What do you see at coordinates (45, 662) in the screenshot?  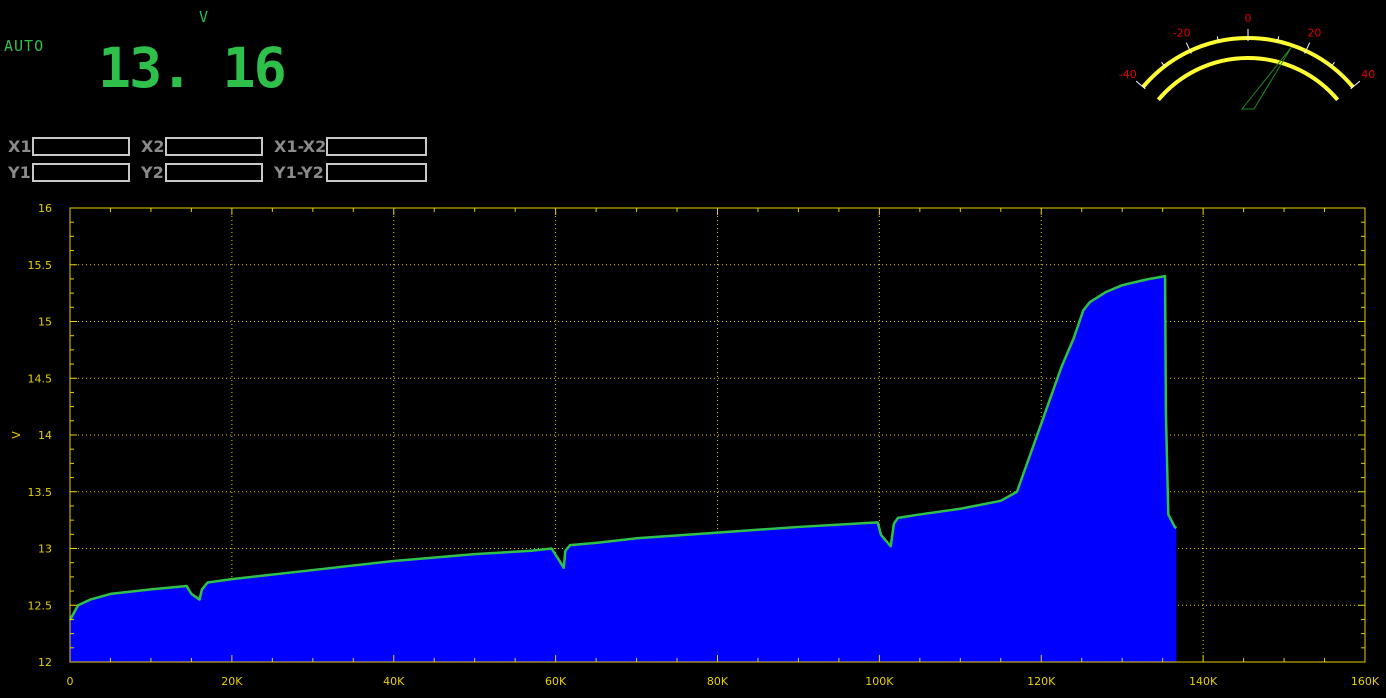 I see `y-tick-label: 12` at bounding box center [45, 662].